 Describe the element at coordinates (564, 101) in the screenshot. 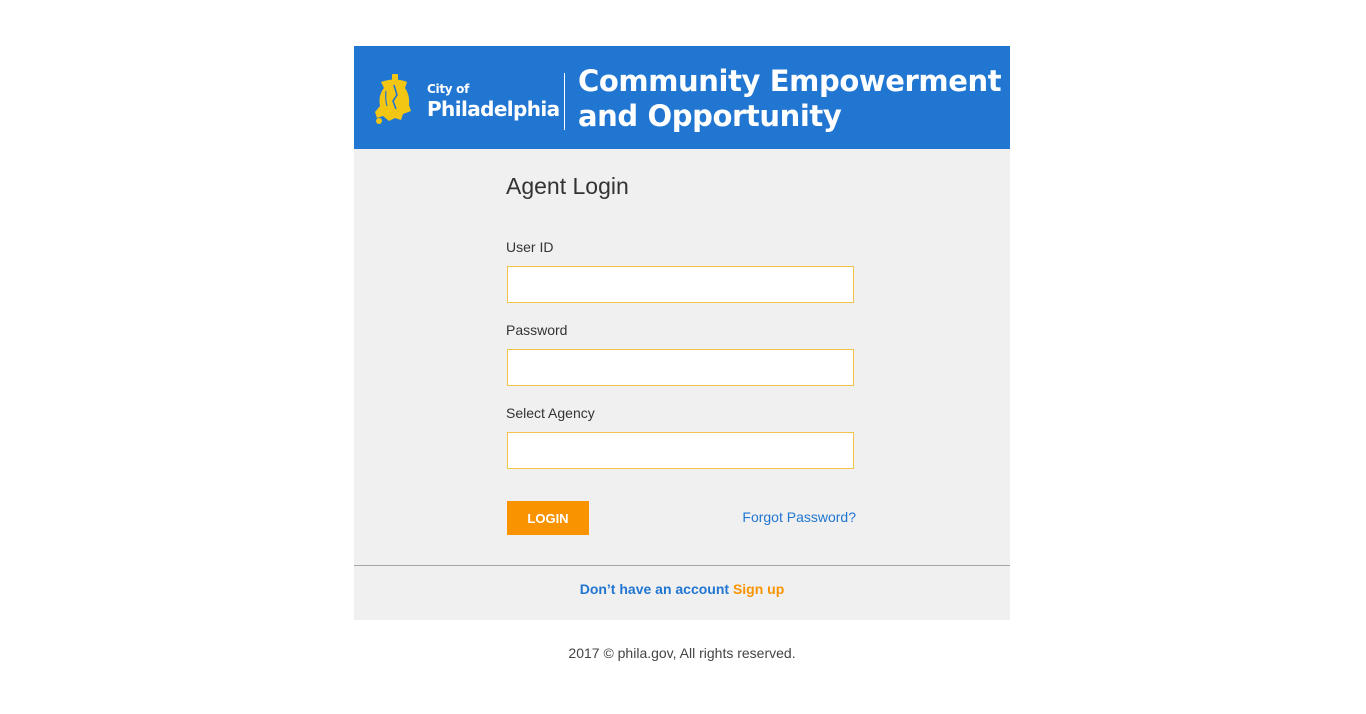

I see `header-divider` at that location.